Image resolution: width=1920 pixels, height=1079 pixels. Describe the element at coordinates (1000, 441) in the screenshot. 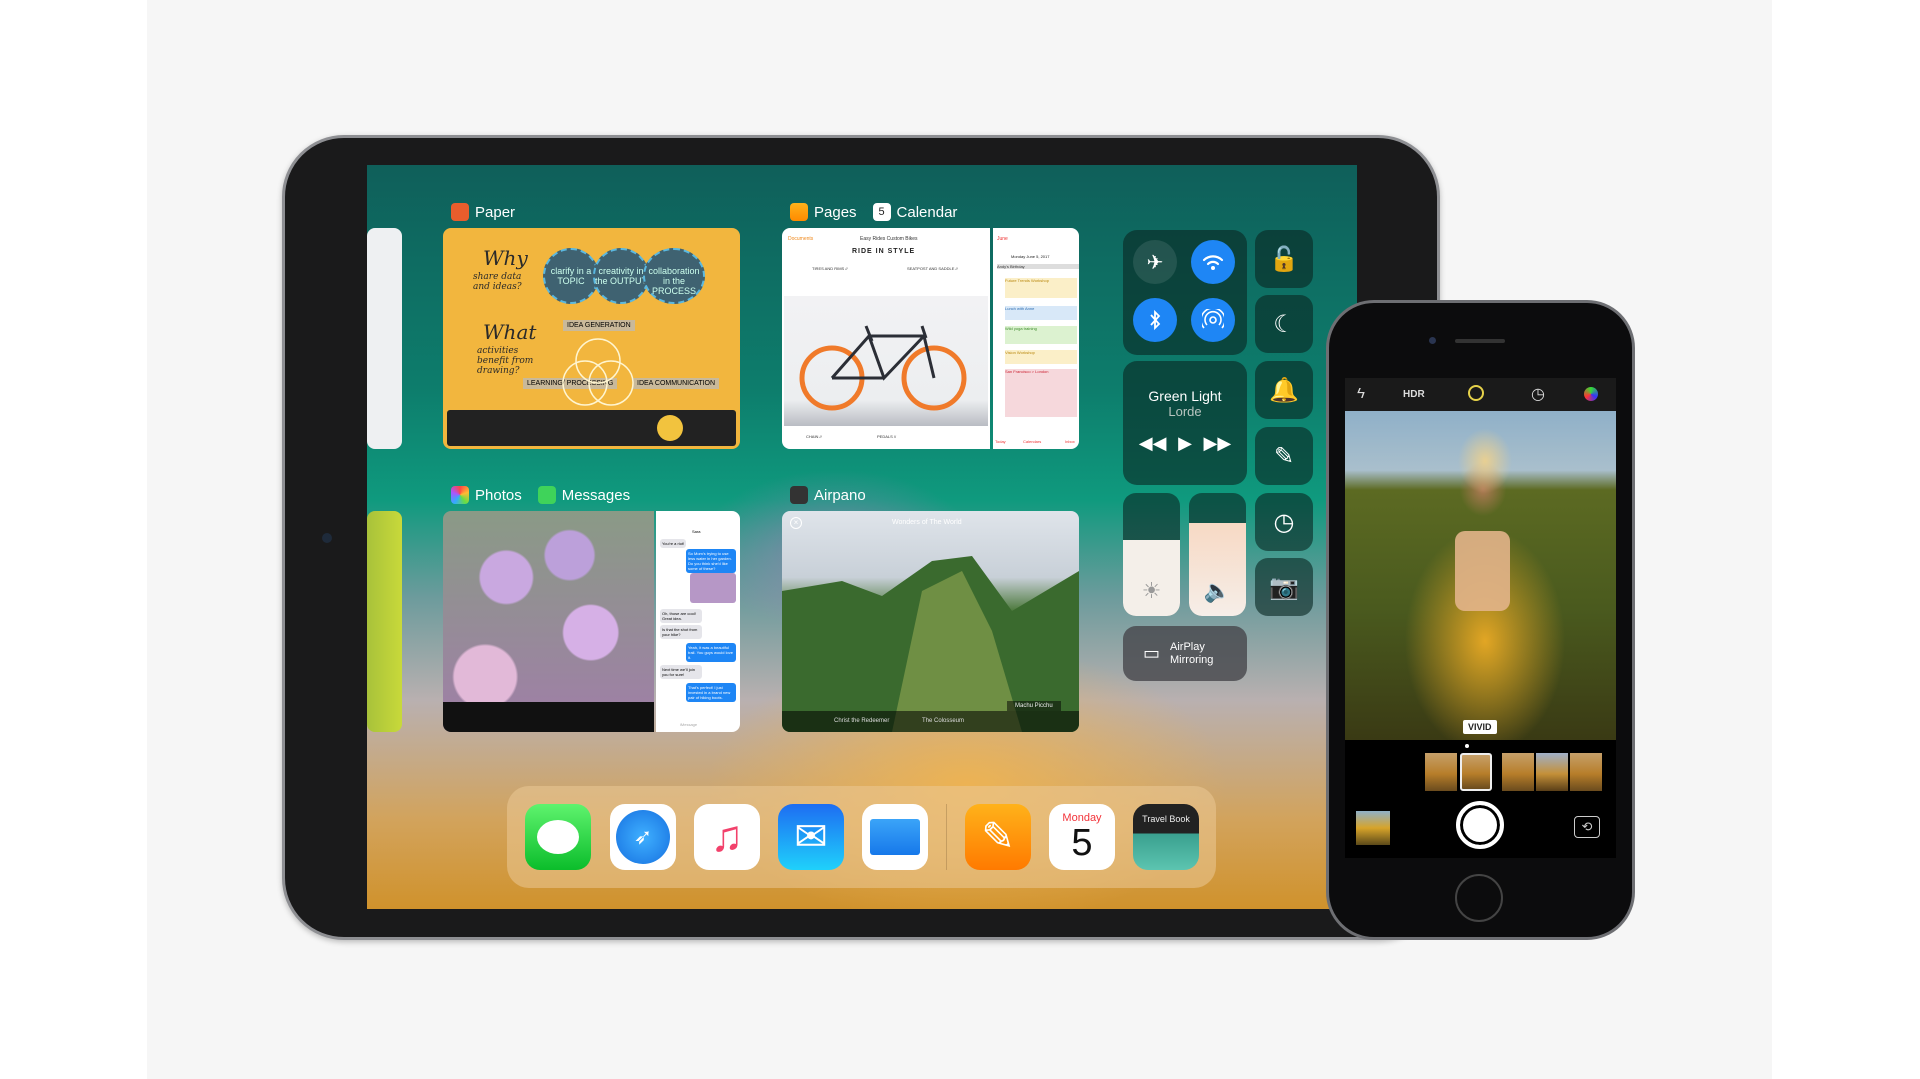

I see `calendar-today: Today` at that location.